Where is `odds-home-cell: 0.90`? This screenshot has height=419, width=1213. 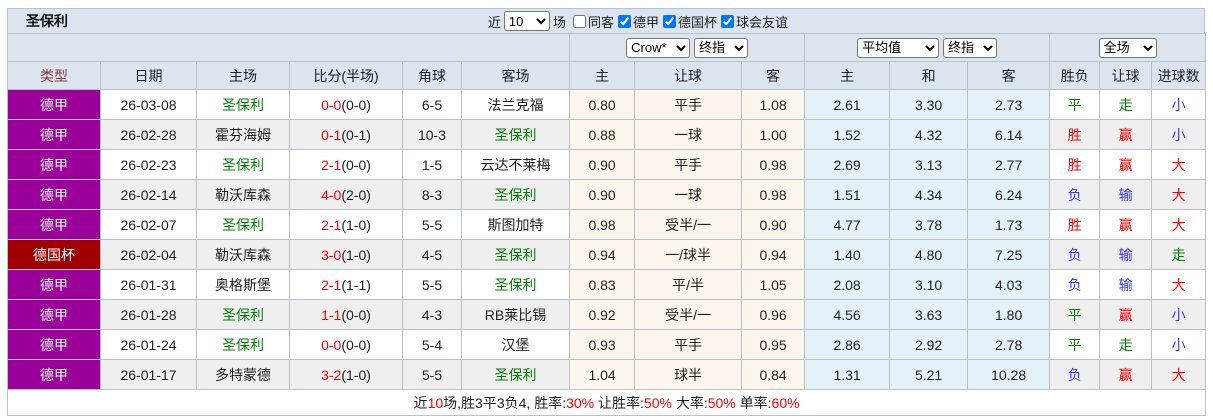
odds-home-cell: 0.90 is located at coordinates (602, 194).